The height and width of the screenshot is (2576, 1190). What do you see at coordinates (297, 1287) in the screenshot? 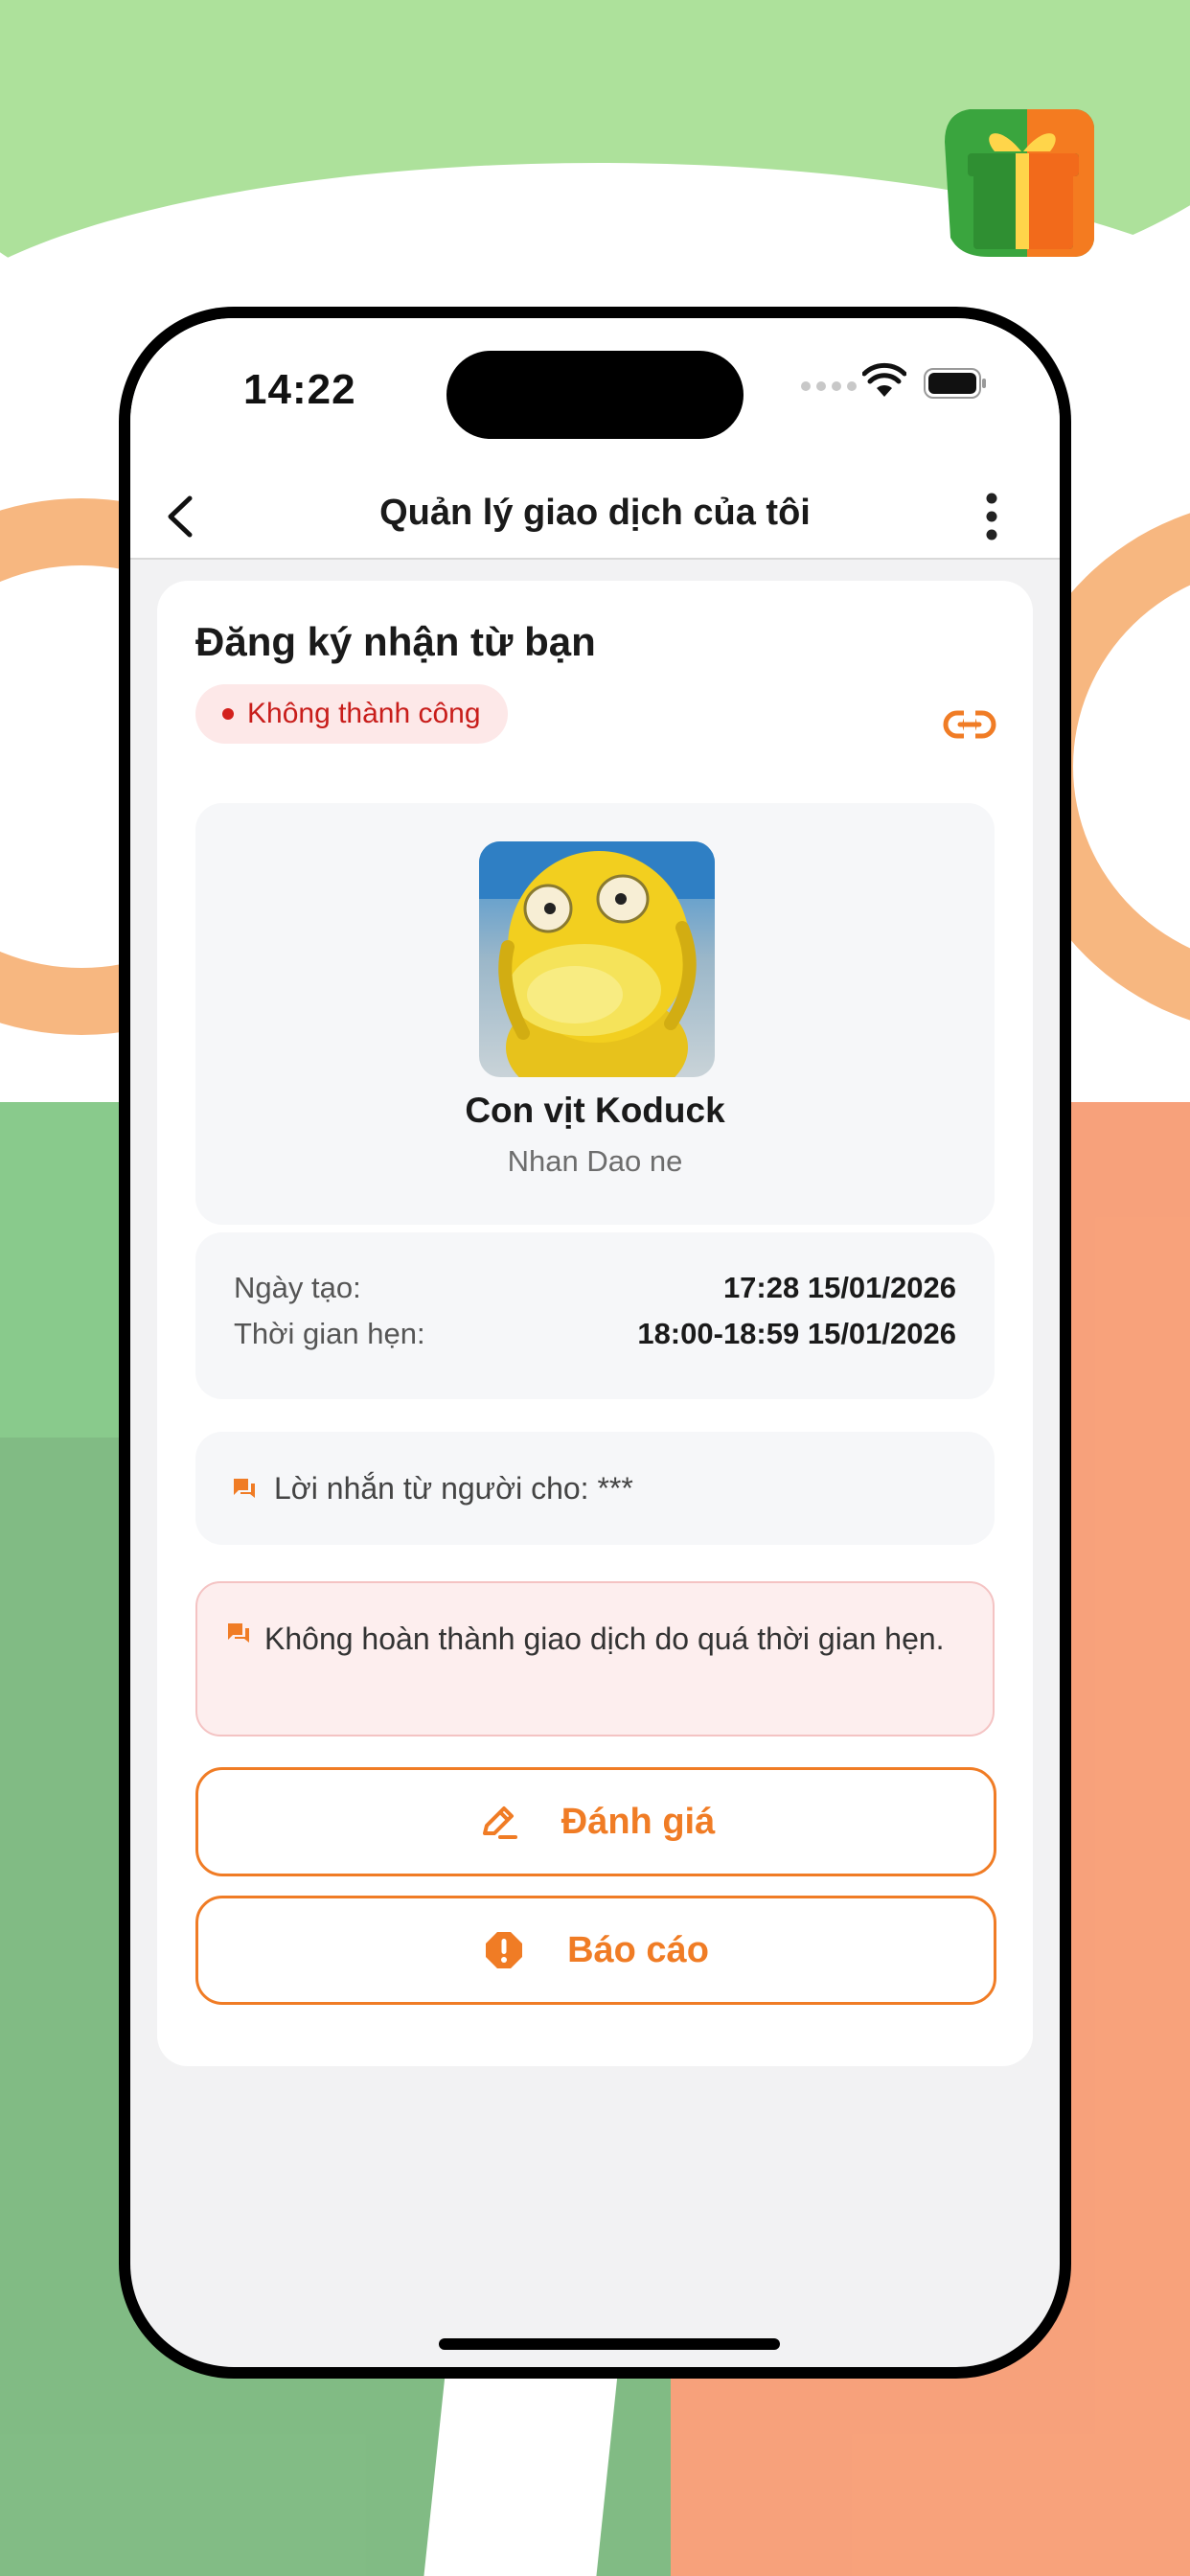
I see `created-label: Ngày tạo:` at bounding box center [297, 1287].